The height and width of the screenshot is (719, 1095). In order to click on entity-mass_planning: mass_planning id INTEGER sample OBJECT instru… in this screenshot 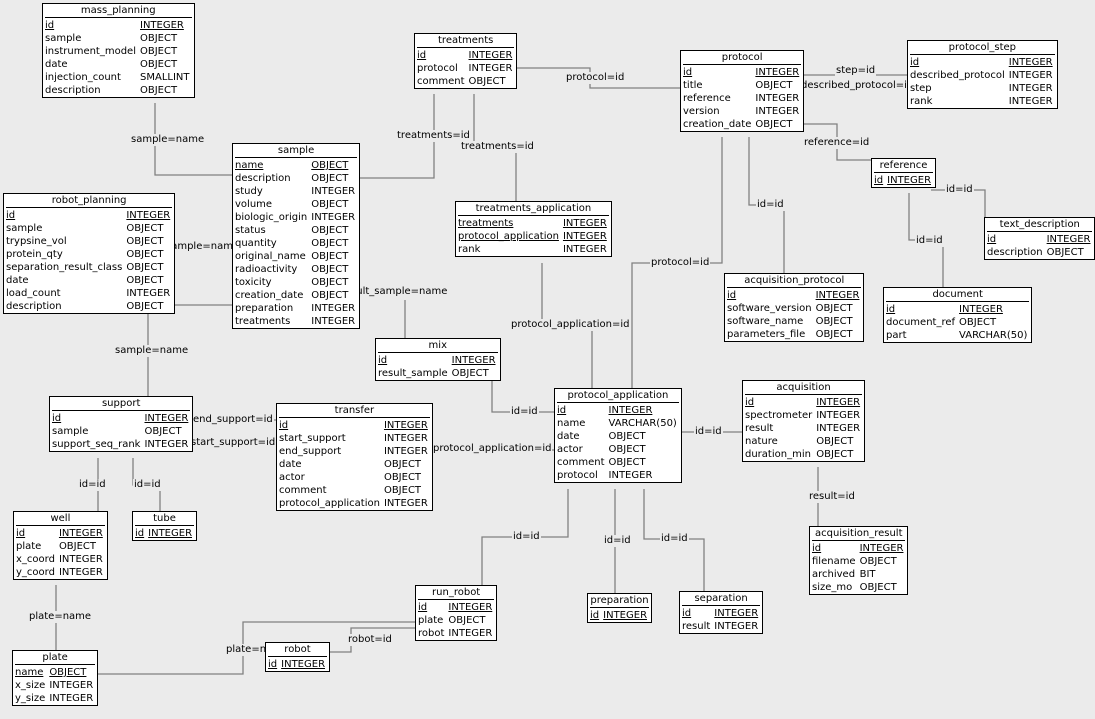, I will do `click(118, 50)`.